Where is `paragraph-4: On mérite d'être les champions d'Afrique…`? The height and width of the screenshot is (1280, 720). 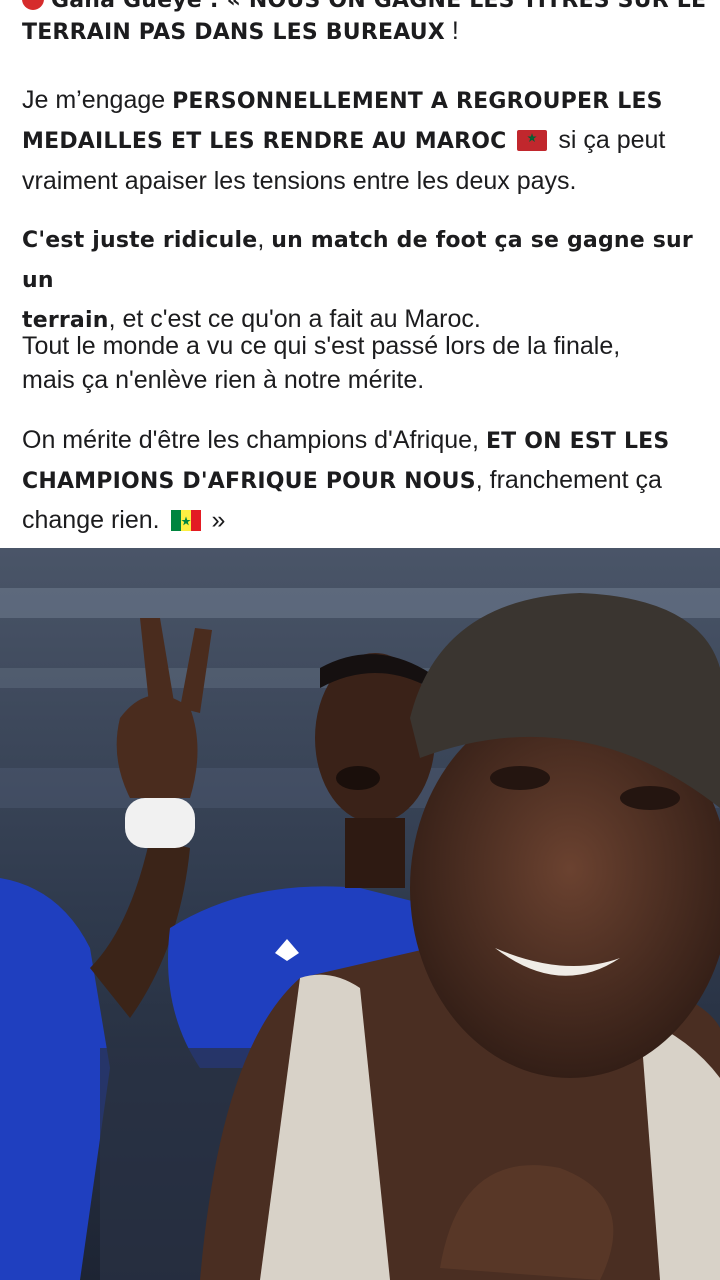
paragraph-4: On mérite d'être les champions d'Afrique… is located at coordinates (367, 481).